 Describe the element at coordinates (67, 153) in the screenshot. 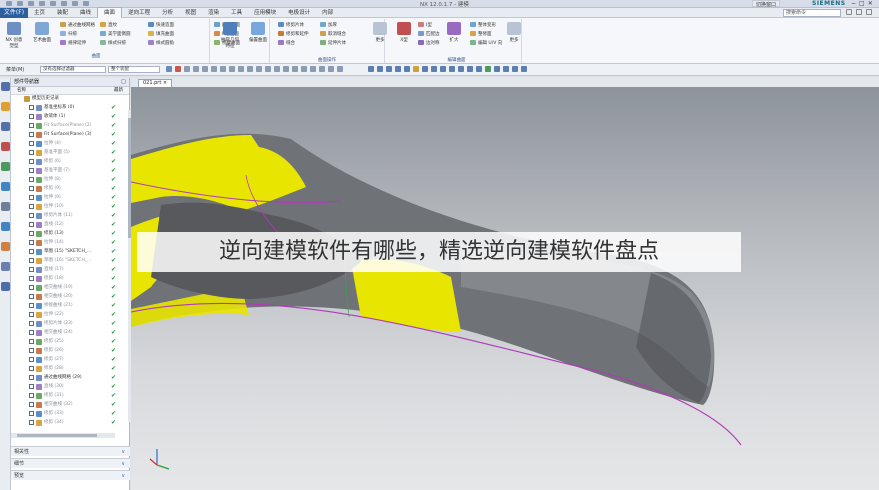

I see `tree-node: 基准平面 (5) ✔` at that location.